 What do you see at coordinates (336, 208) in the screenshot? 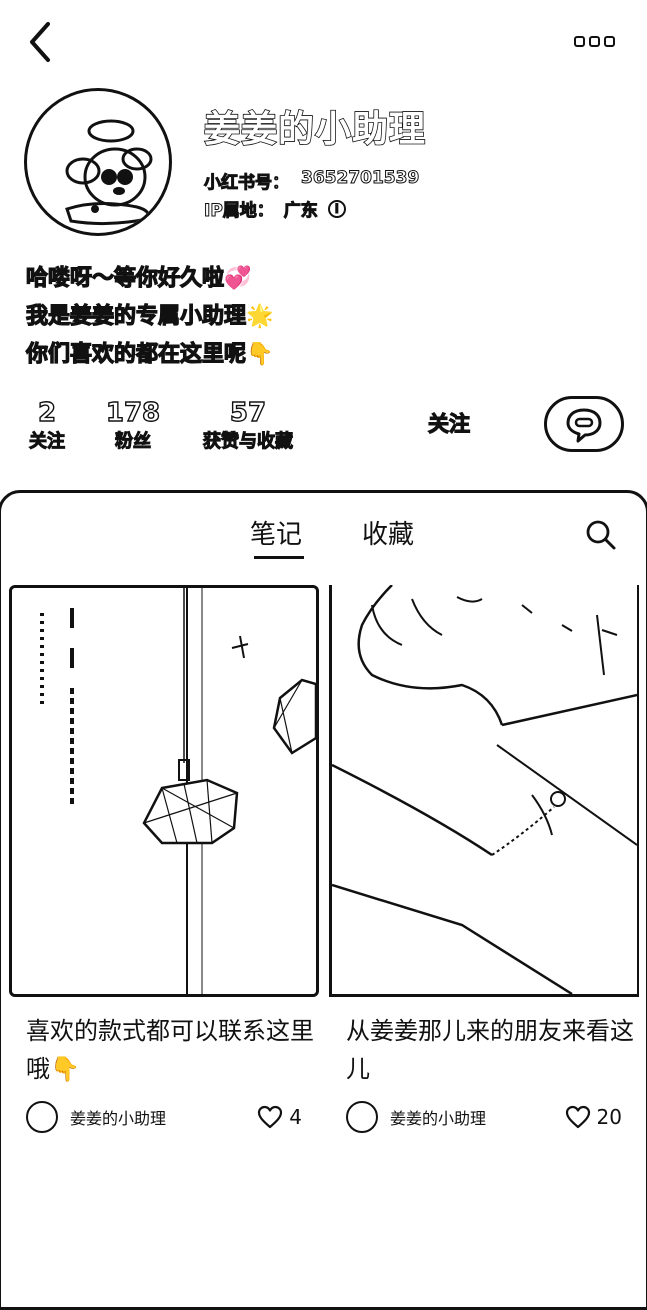
I see `info-icon: i` at bounding box center [336, 208].